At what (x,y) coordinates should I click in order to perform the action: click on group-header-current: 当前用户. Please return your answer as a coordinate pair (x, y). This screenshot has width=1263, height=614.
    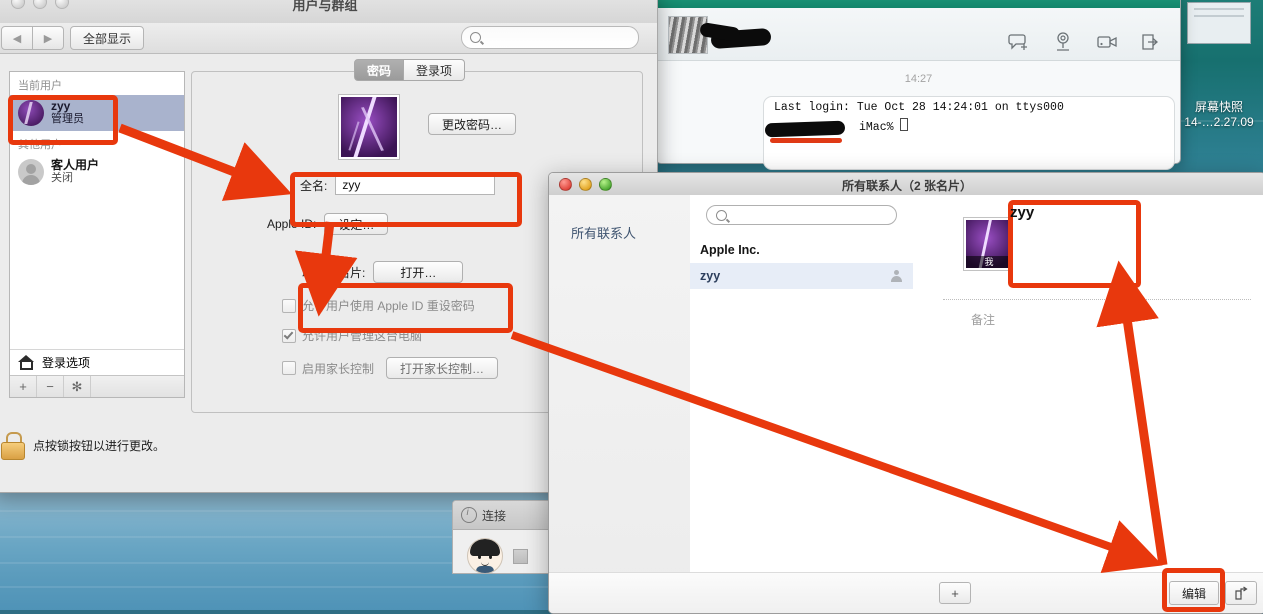
    Looking at the image, I should click on (40, 86).